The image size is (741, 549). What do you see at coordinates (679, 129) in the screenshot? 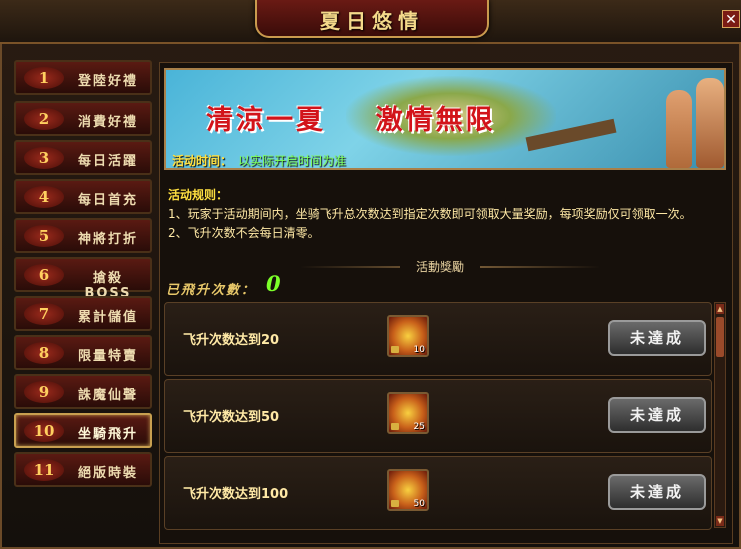
I see `character-female-illustration` at bounding box center [679, 129].